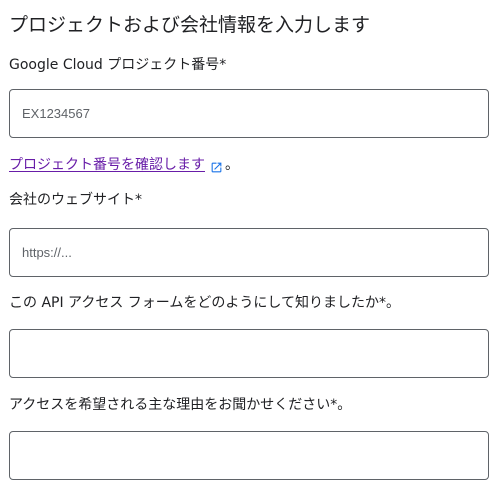  I want to click on link-trailing-period: 。, so click(232, 165).